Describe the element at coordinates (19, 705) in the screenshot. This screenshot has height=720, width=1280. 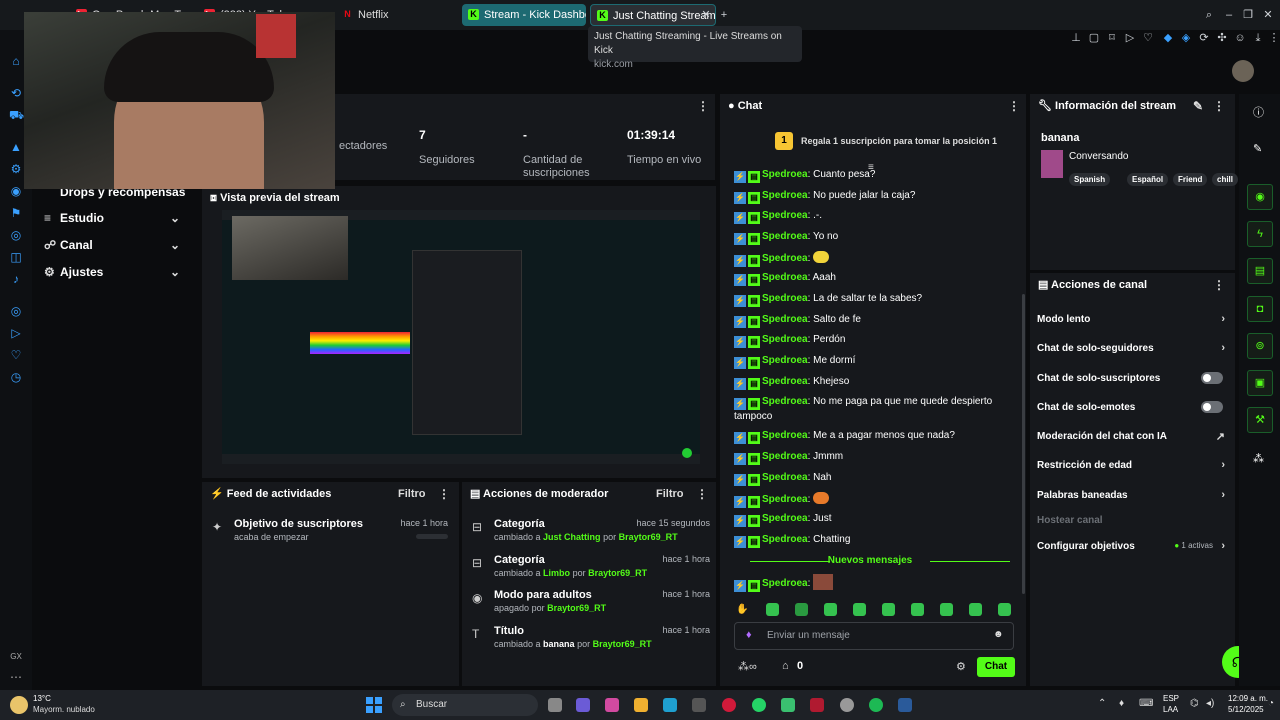
I see `weather-icon` at that location.